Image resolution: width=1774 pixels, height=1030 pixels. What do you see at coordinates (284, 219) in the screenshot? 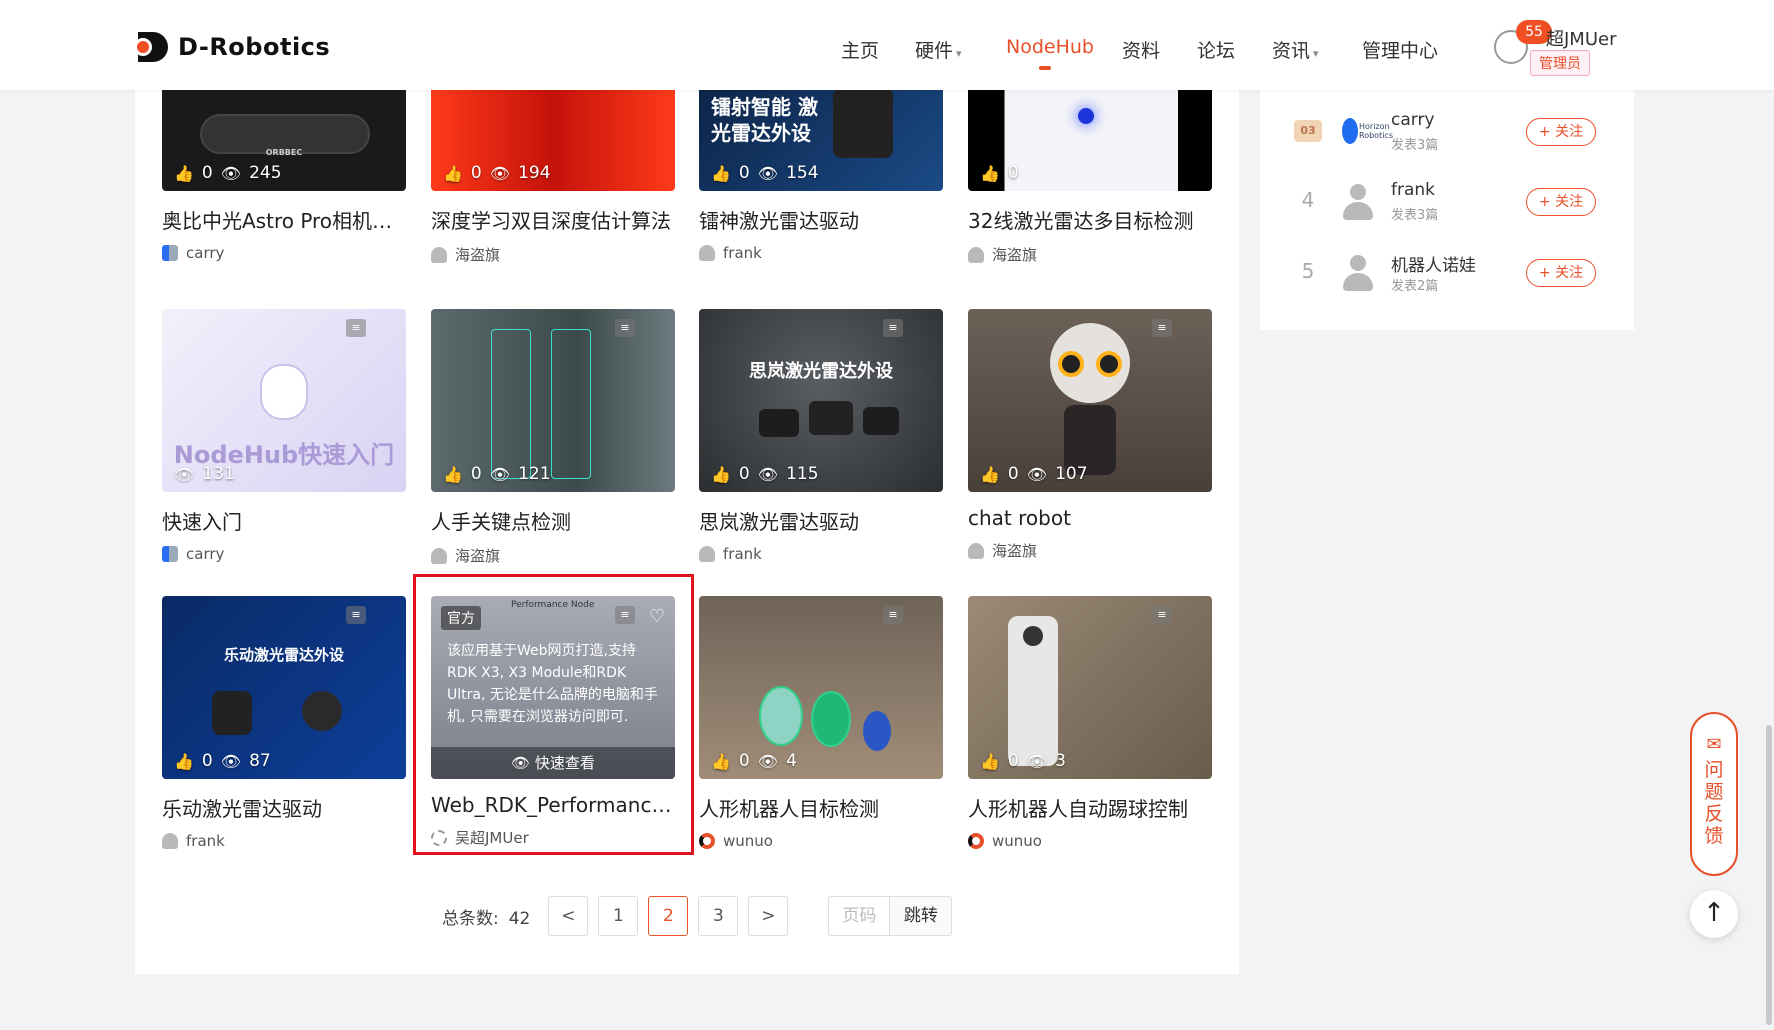
I see `card-title: 奥比中光Astro Pro相机驱动` at bounding box center [284, 219].